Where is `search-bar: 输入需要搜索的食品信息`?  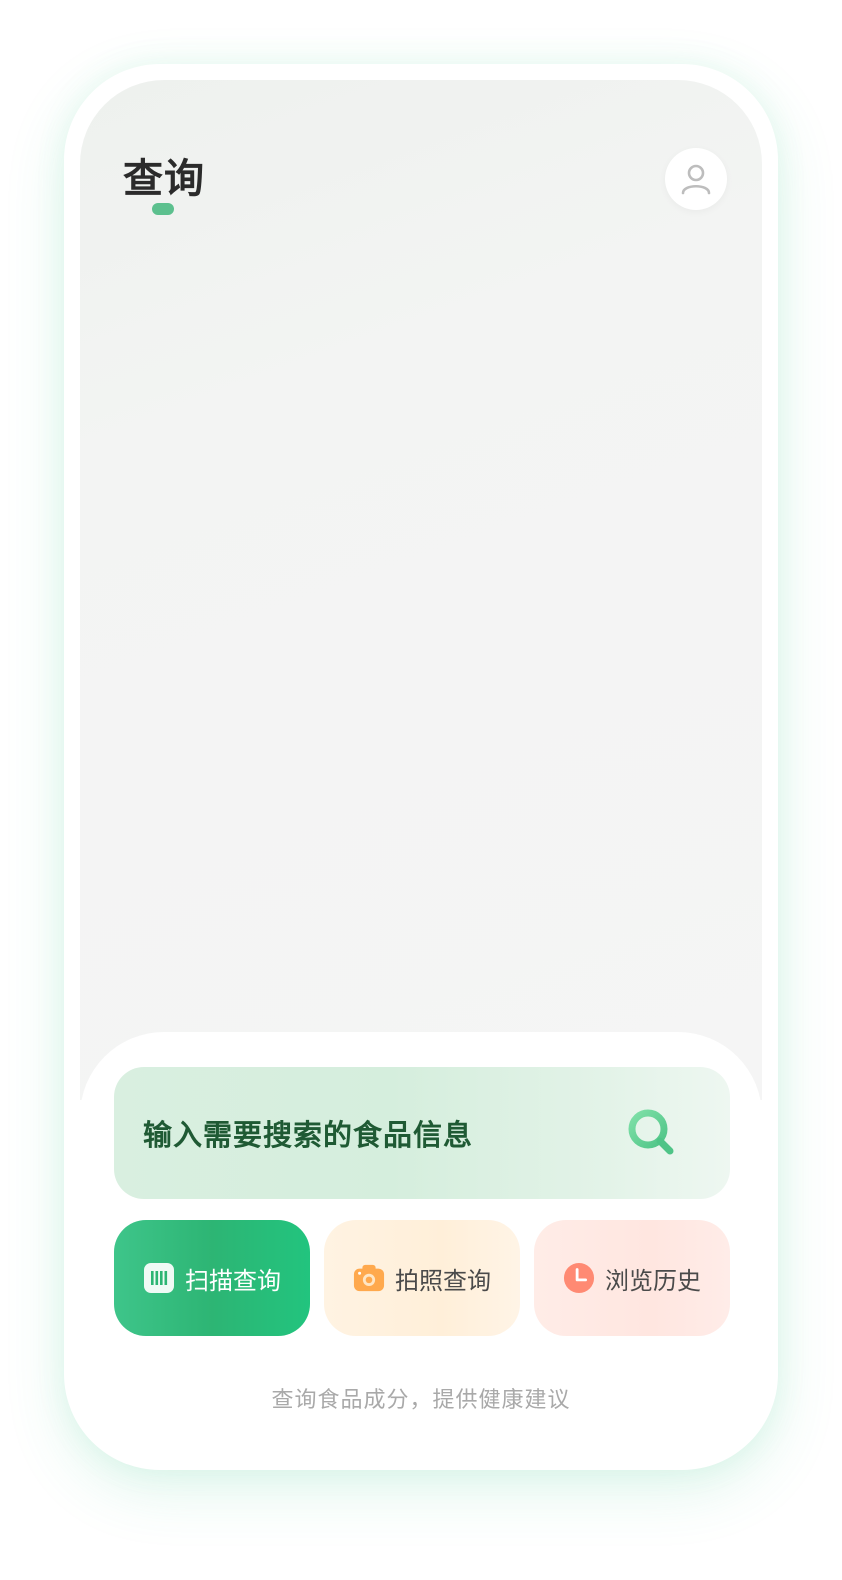
search-bar: 输入需要搜索的食品信息 is located at coordinates (422, 1133).